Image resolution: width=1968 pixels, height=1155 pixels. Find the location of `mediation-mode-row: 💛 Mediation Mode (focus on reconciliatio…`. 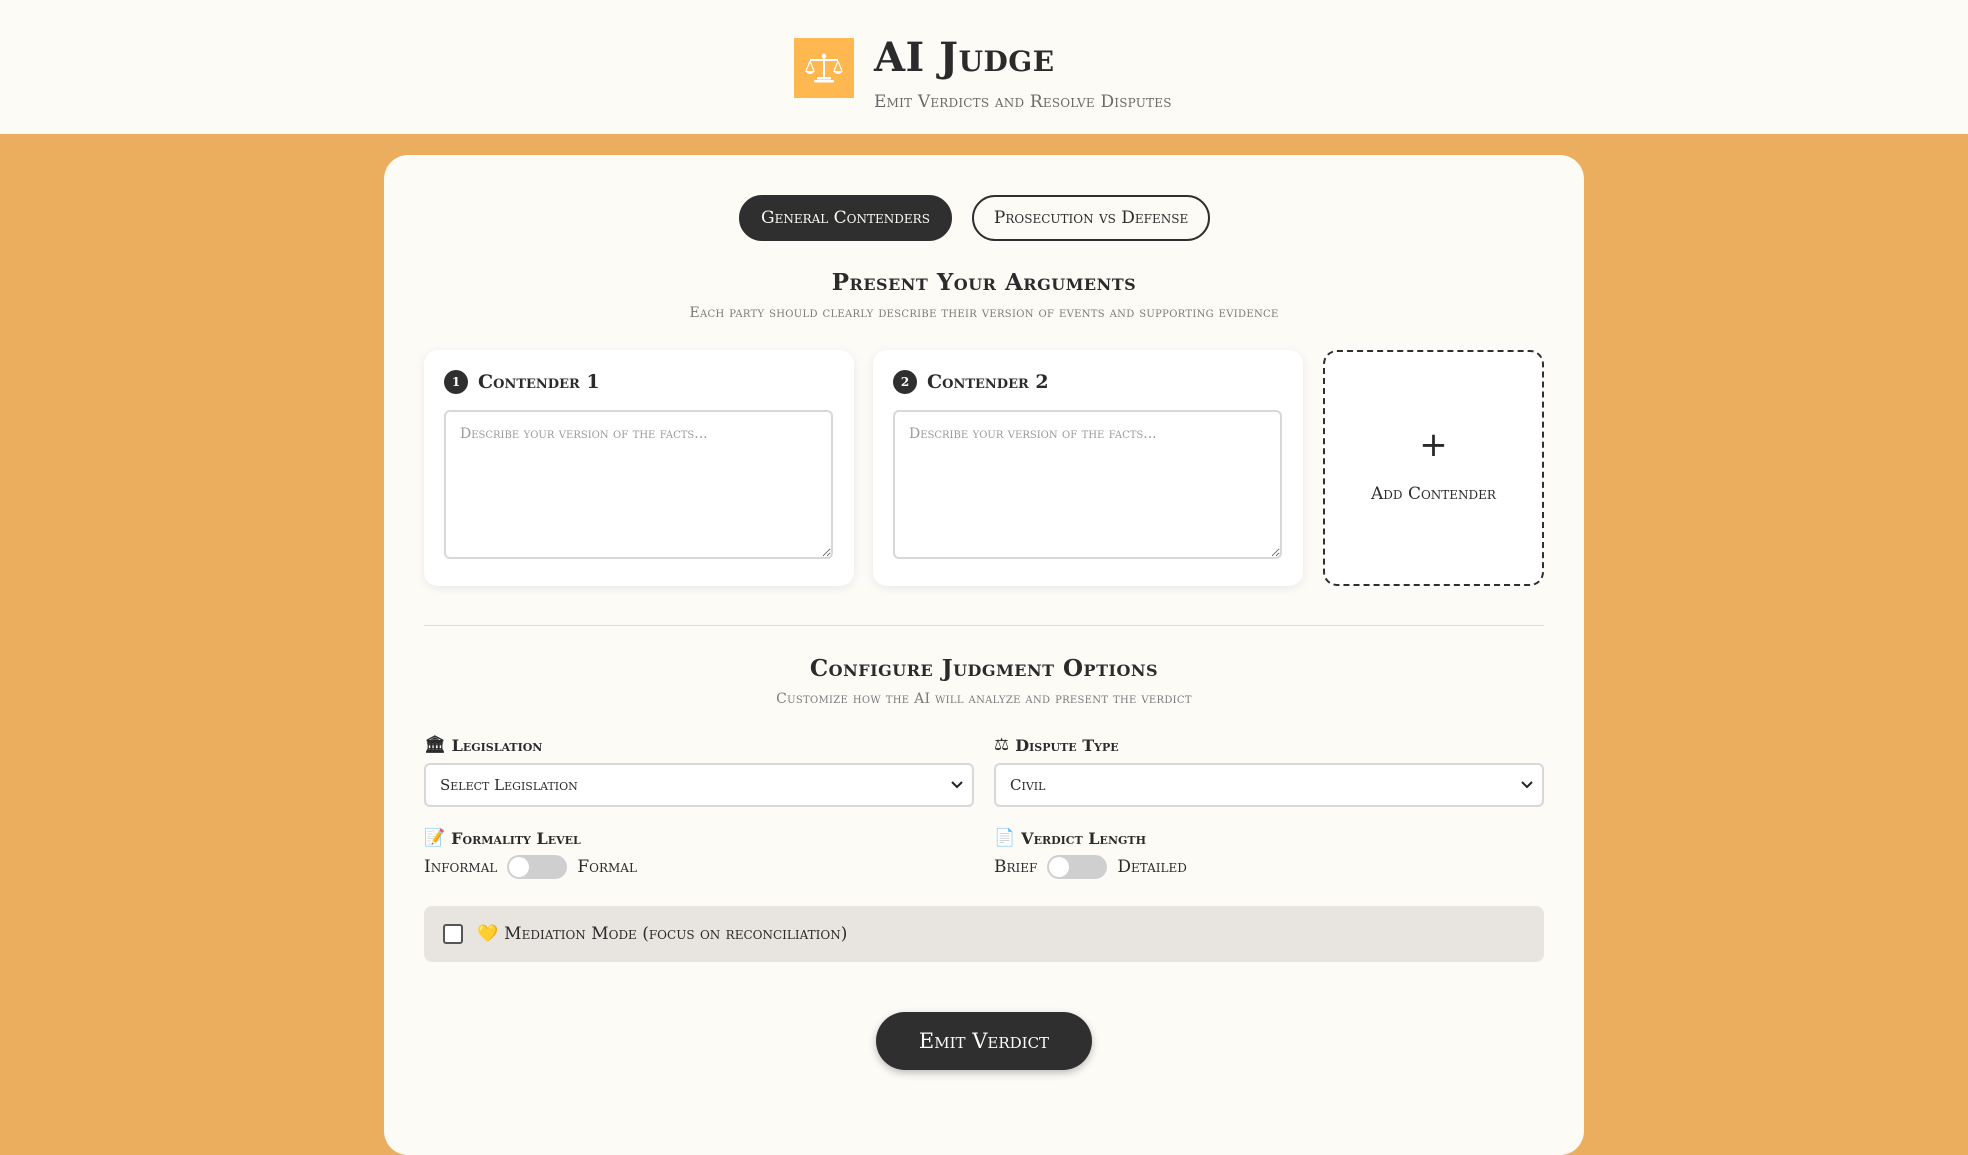

mediation-mode-row: 💛 Mediation Mode (focus on reconciliatio… is located at coordinates (984, 934).